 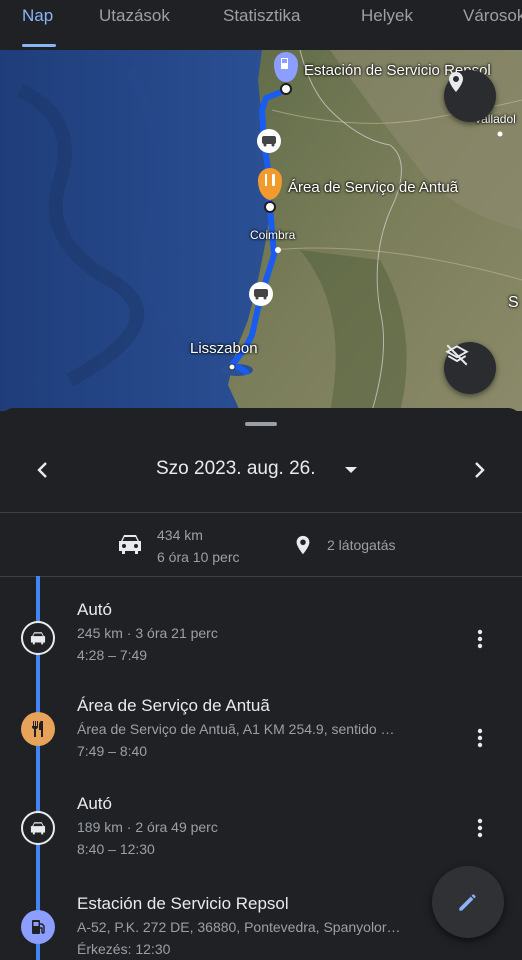 I want to click on pencil-icon, so click(x=467, y=902).